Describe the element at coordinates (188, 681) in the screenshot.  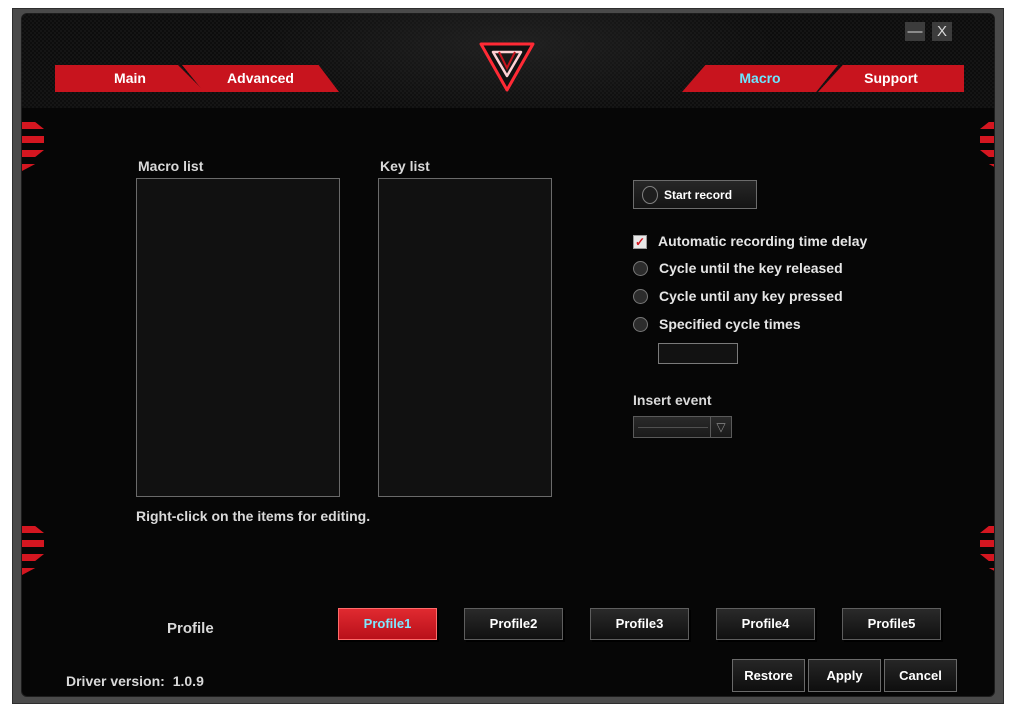
I see `driver-version-value: 1.0.9` at that location.